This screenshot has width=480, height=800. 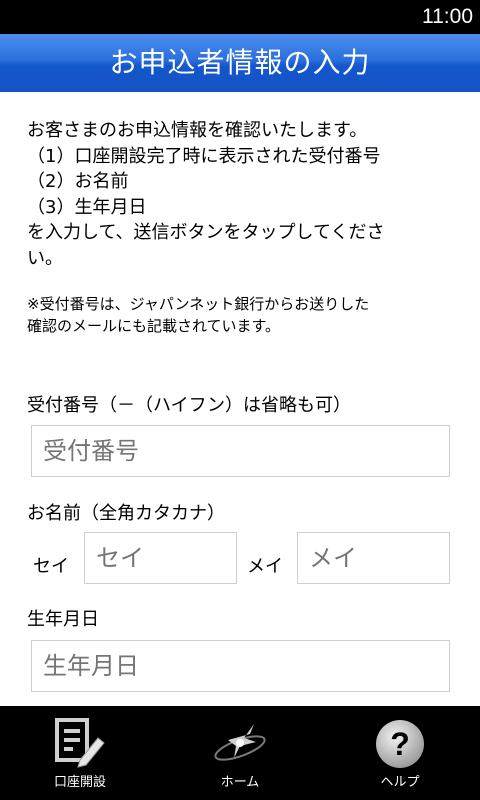 I want to click on title-bar: お申込者情報の入力, so click(x=240, y=63).